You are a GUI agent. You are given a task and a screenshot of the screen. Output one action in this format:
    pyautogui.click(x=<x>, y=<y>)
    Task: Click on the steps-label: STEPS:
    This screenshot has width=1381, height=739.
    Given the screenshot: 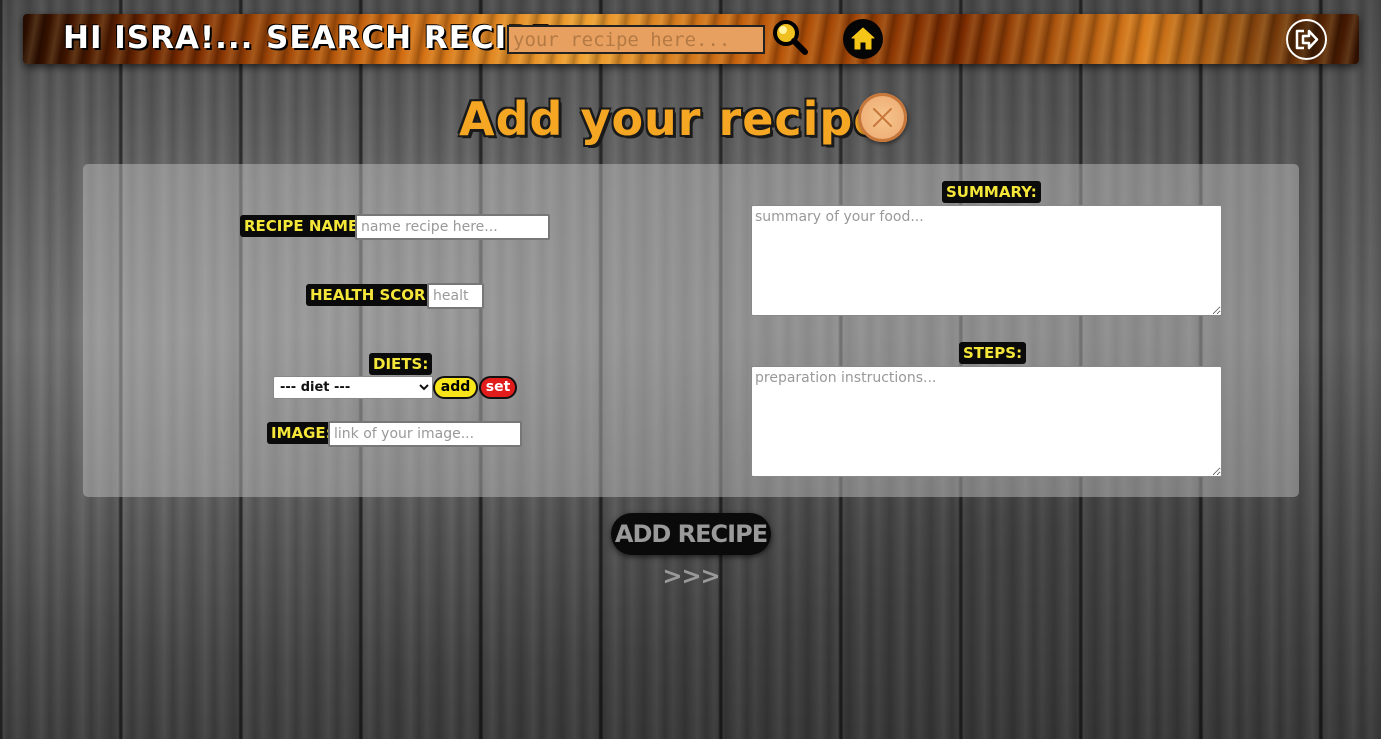 What is the action you would take?
    pyautogui.click(x=993, y=353)
    